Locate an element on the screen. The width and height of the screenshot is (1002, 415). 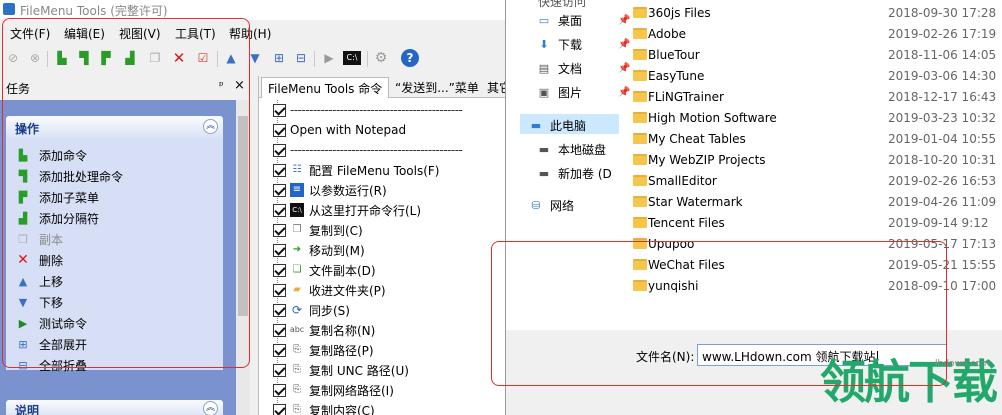
command-row: C:\ 从这里打开命令行(L) is located at coordinates (347, 210).